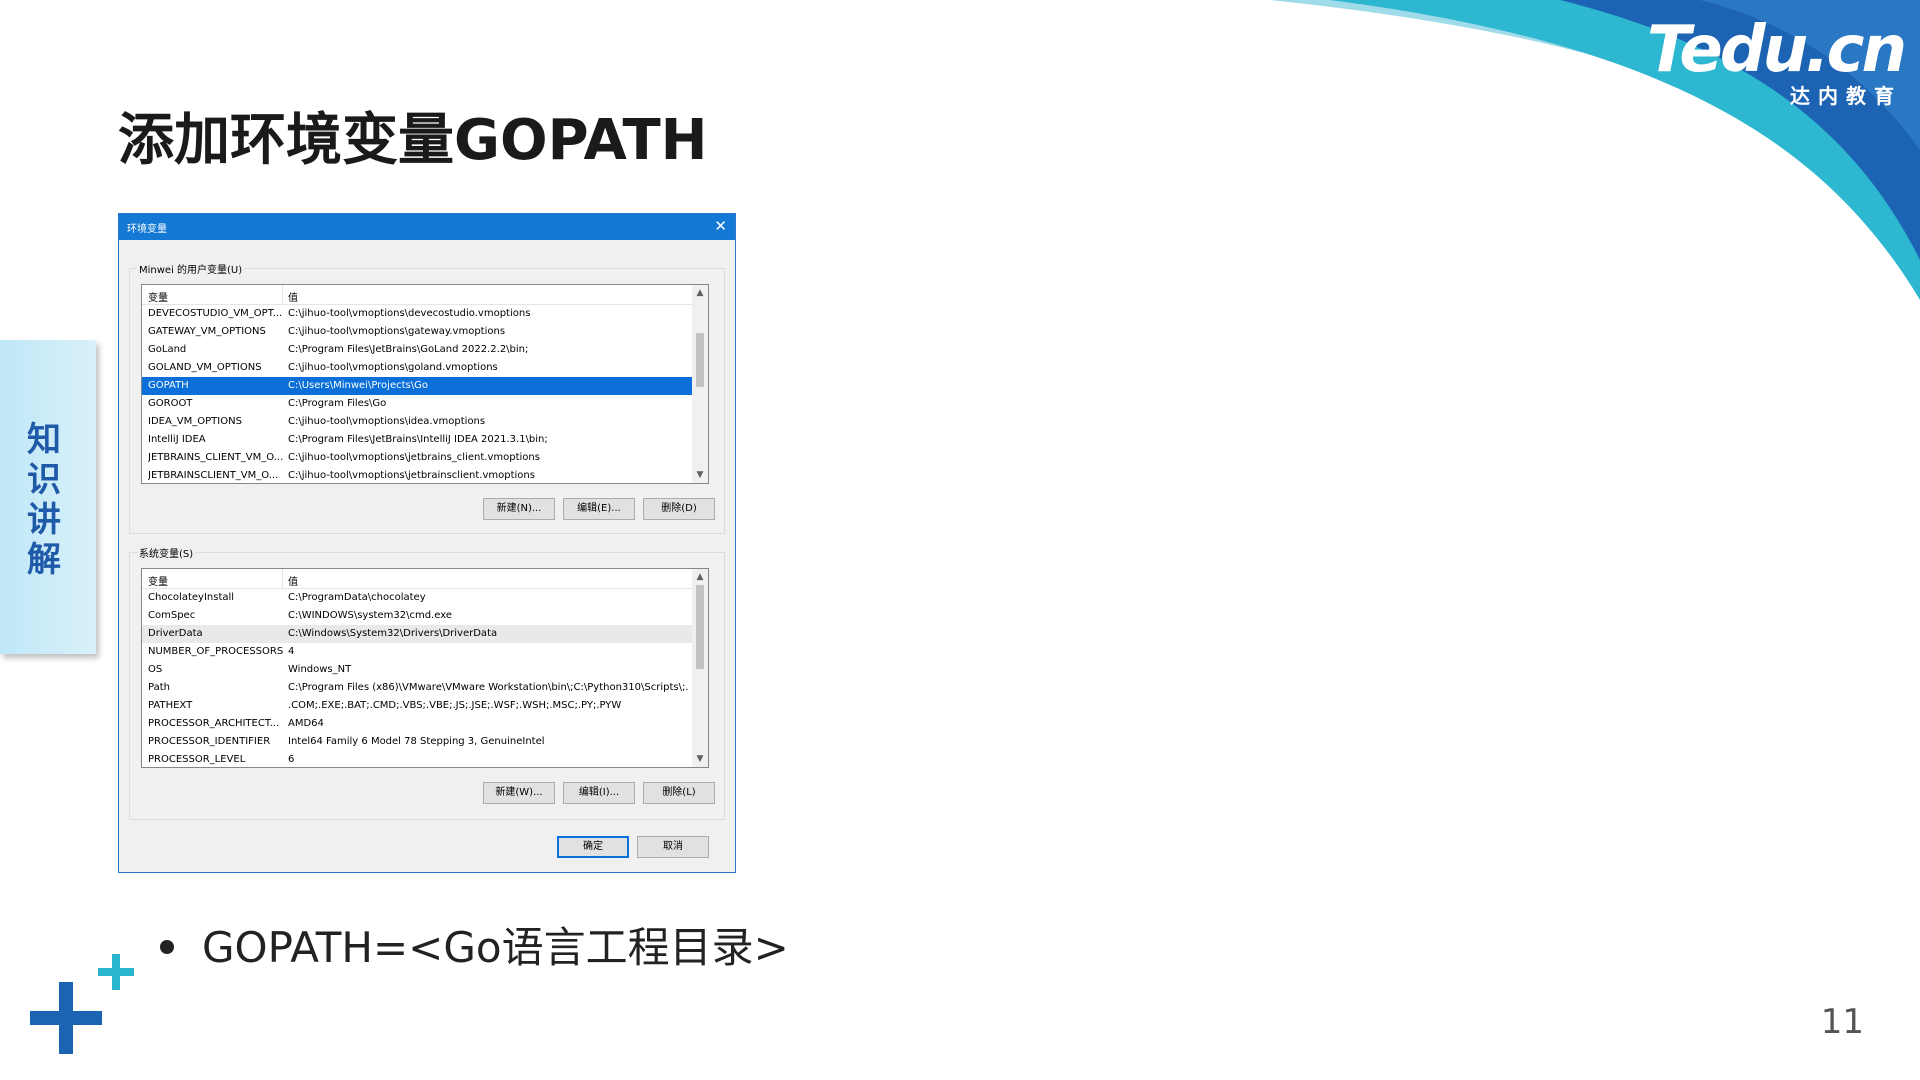 The image size is (1920, 1080). What do you see at coordinates (427, 227) in the screenshot?
I see `dialog-titlebar: 环境变量 ✕` at bounding box center [427, 227].